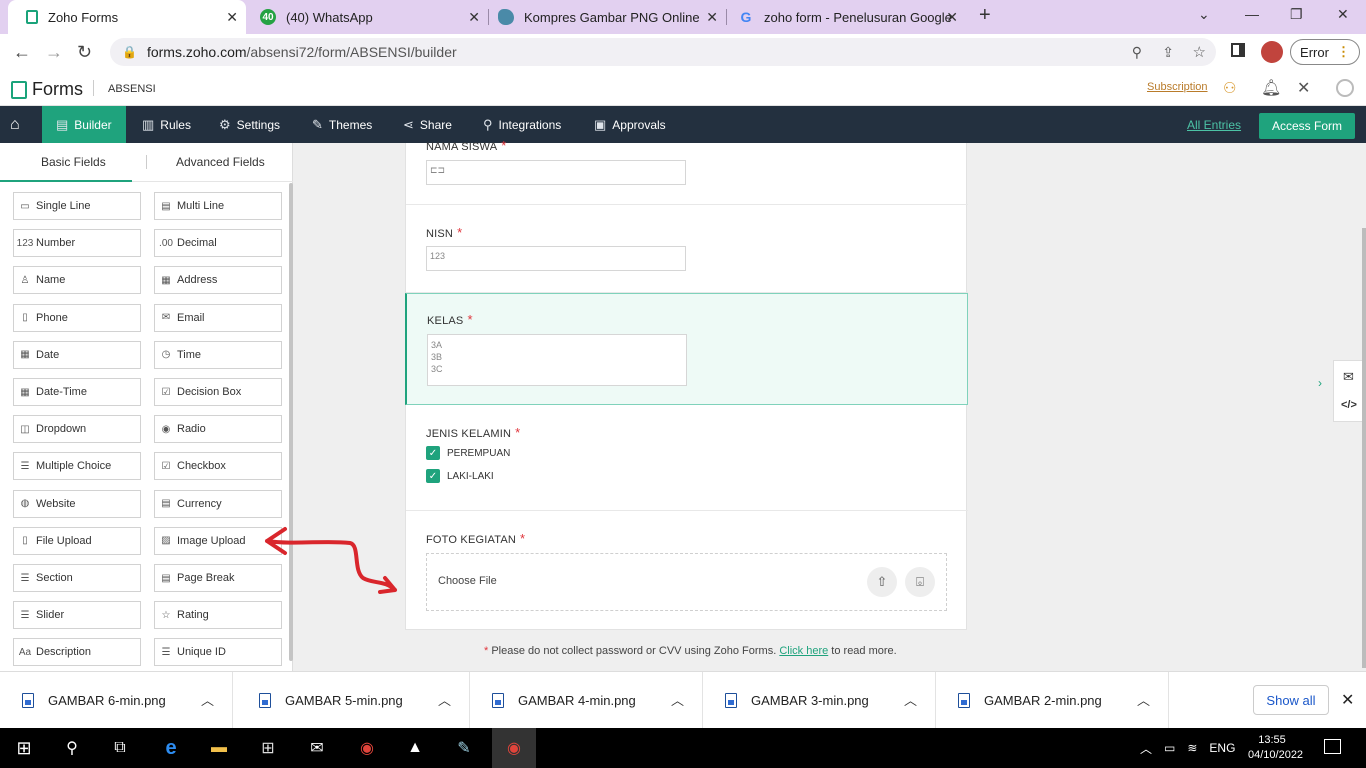 This screenshot has height=768, width=1366. I want to click on browser-tab-kompres: Kompres Gambar PNG Online ✕, so click(607, 17).